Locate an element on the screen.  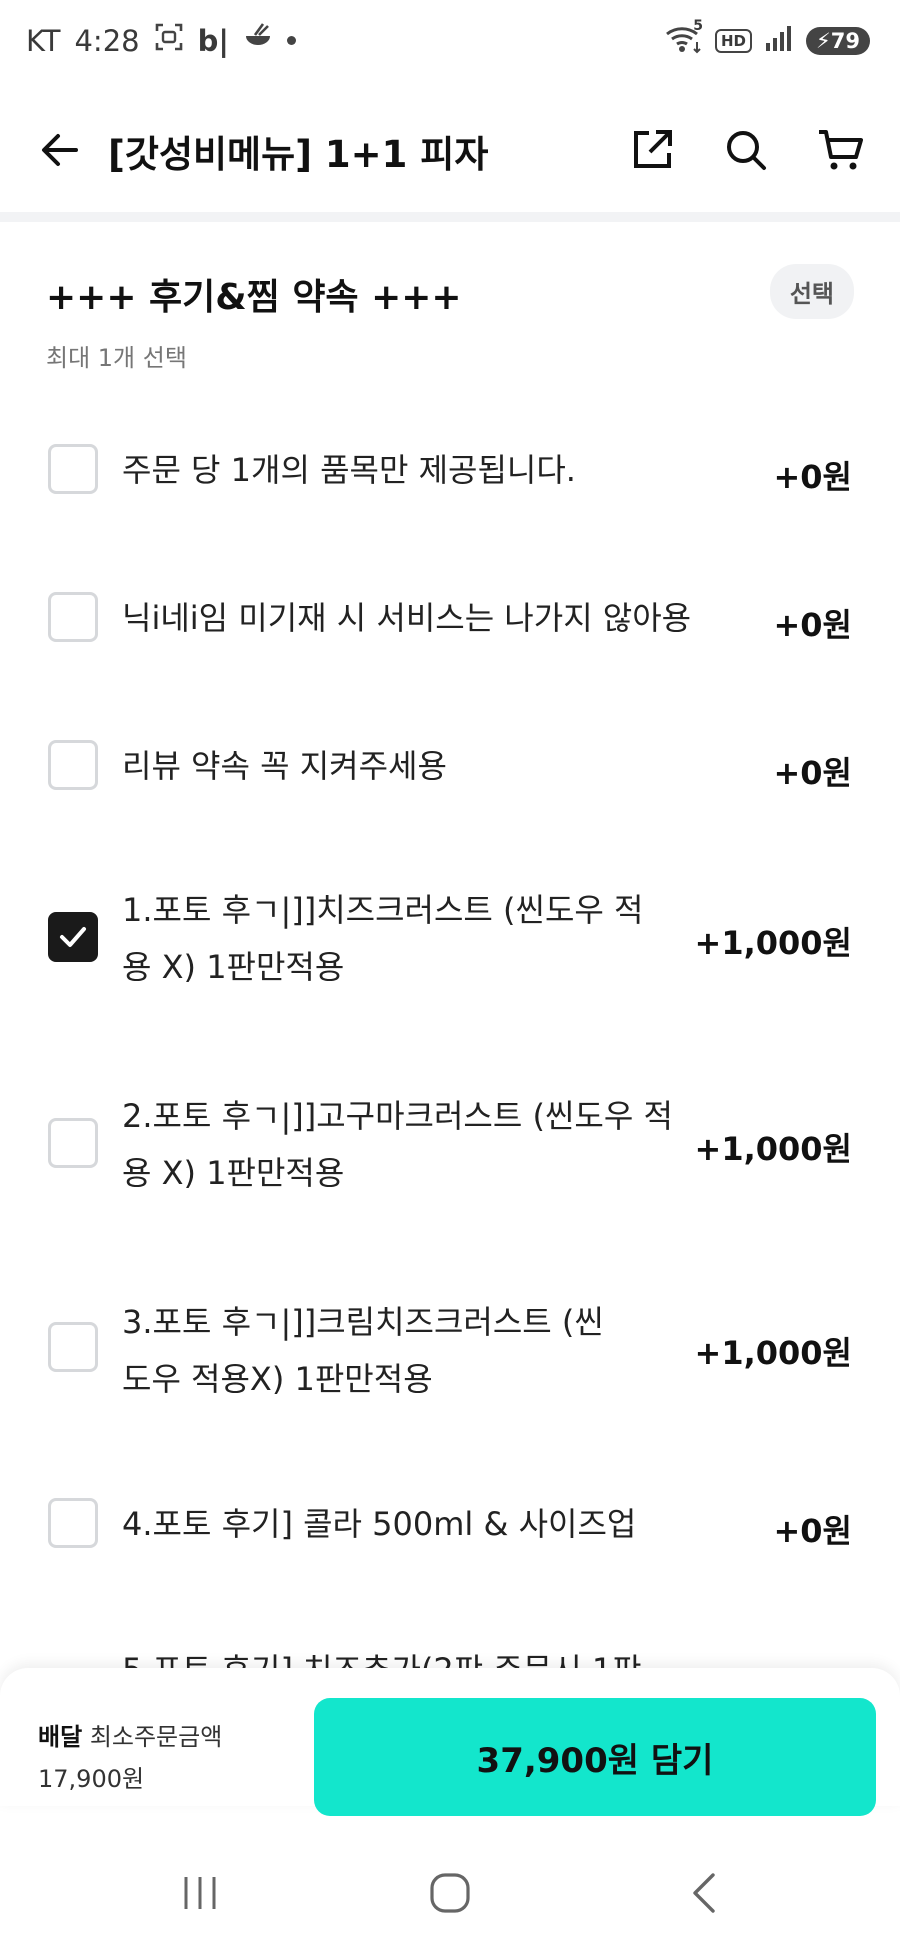
home-icon is located at coordinates (450, 1893).